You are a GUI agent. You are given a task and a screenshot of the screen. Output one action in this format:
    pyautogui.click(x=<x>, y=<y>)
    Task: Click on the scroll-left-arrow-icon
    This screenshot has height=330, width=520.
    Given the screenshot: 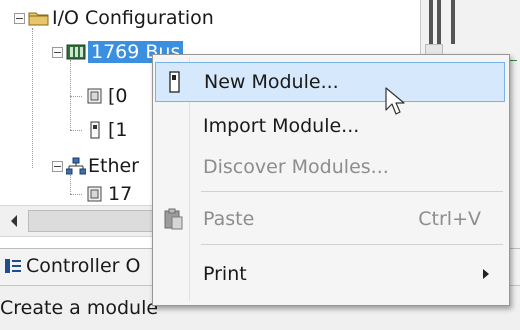 What is the action you would take?
    pyautogui.click(x=14, y=221)
    